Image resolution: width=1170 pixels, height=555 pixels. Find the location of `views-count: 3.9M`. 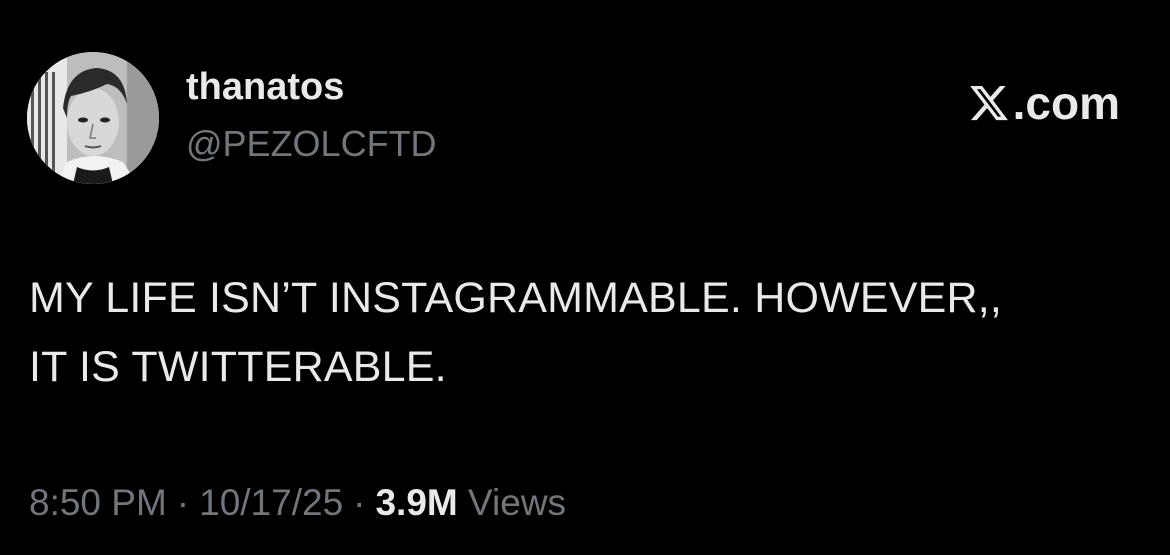

views-count: 3.9M is located at coordinates (416, 502).